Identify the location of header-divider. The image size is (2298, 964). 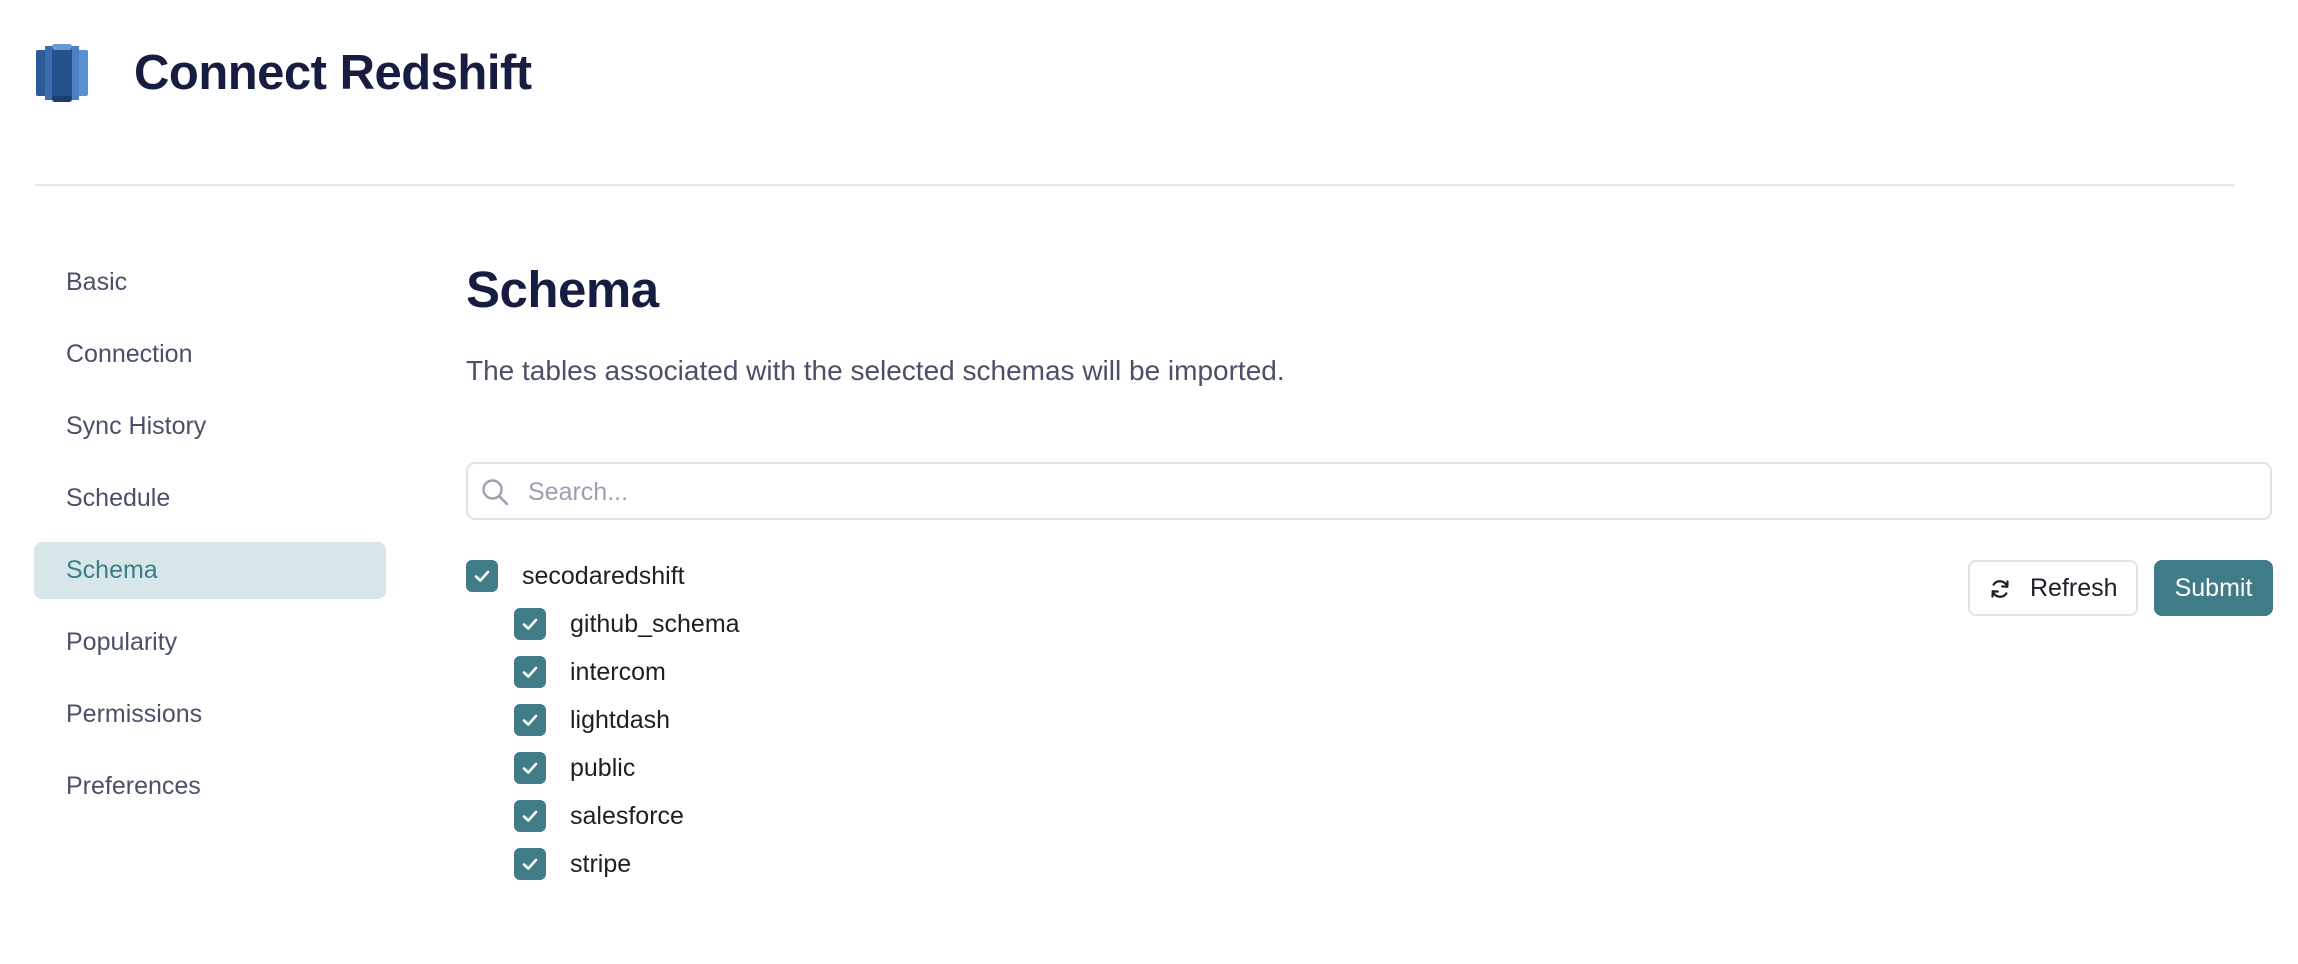
(1135, 185).